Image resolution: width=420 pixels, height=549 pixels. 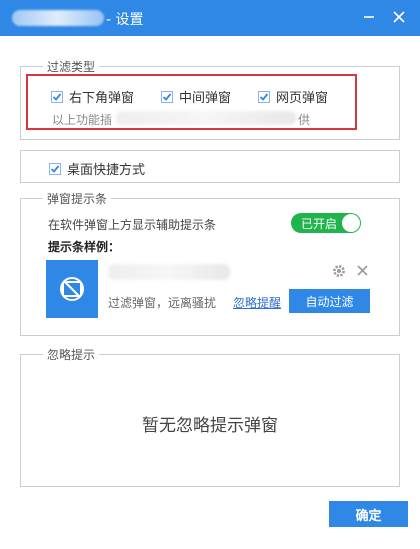 What do you see at coordinates (206, 118) in the screenshot?
I see `redacted-note` at bounding box center [206, 118].